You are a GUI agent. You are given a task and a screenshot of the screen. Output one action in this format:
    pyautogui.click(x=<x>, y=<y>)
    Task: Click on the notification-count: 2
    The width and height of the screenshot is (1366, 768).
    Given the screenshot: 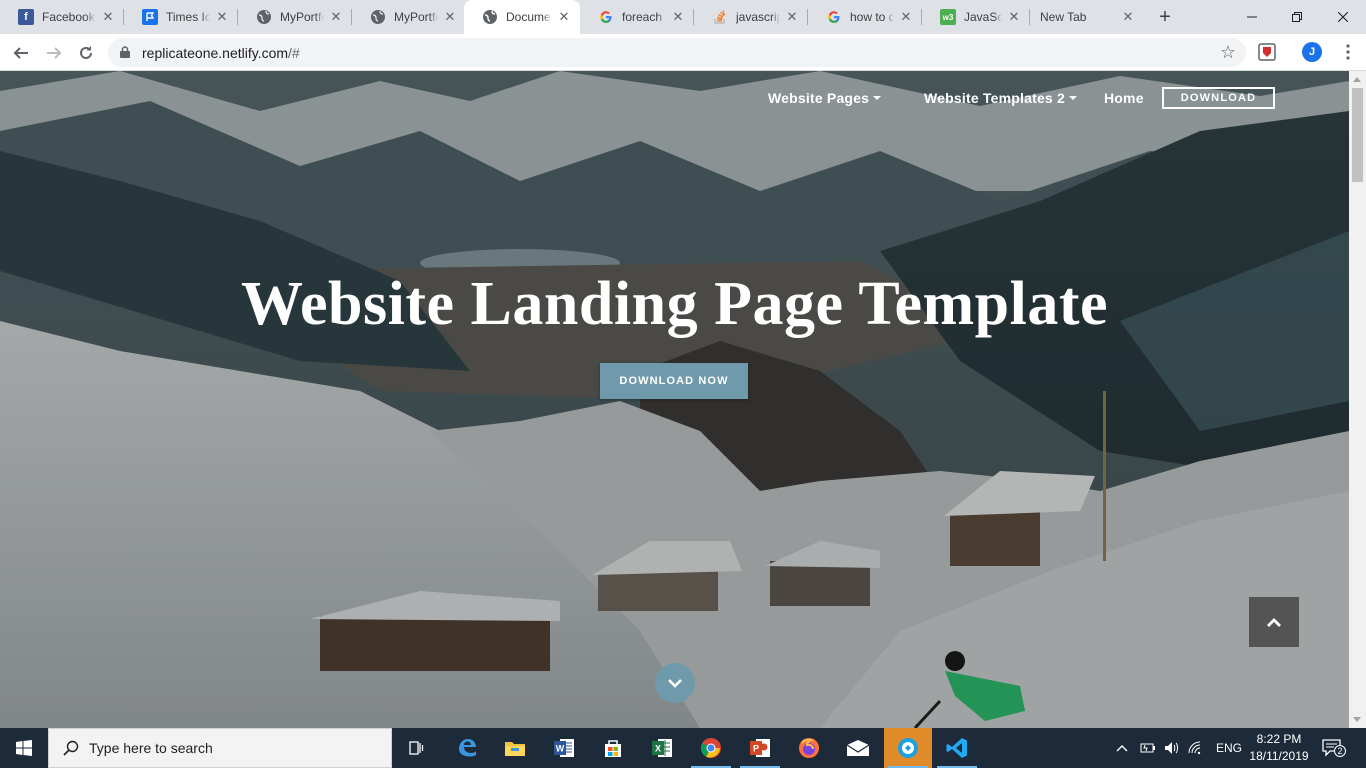 What is the action you would take?
    pyautogui.click(x=1340, y=751)
    